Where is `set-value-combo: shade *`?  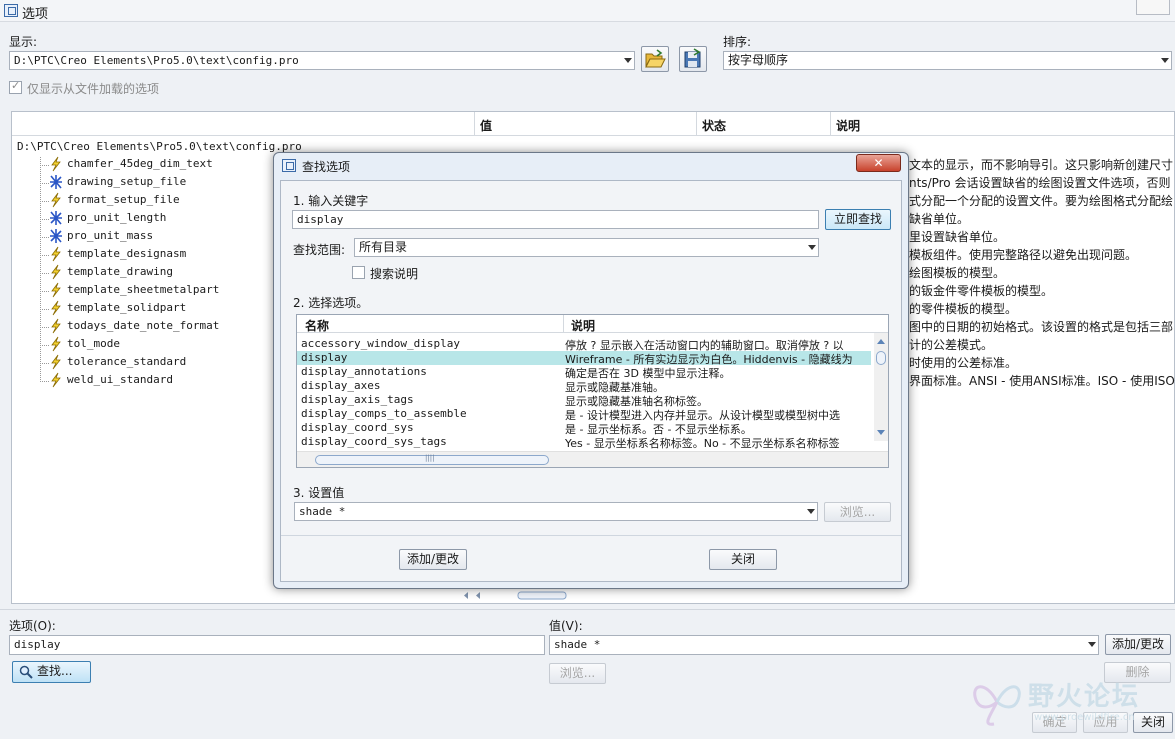 set-value-combo: shade * is located at coordinates (556, 511).